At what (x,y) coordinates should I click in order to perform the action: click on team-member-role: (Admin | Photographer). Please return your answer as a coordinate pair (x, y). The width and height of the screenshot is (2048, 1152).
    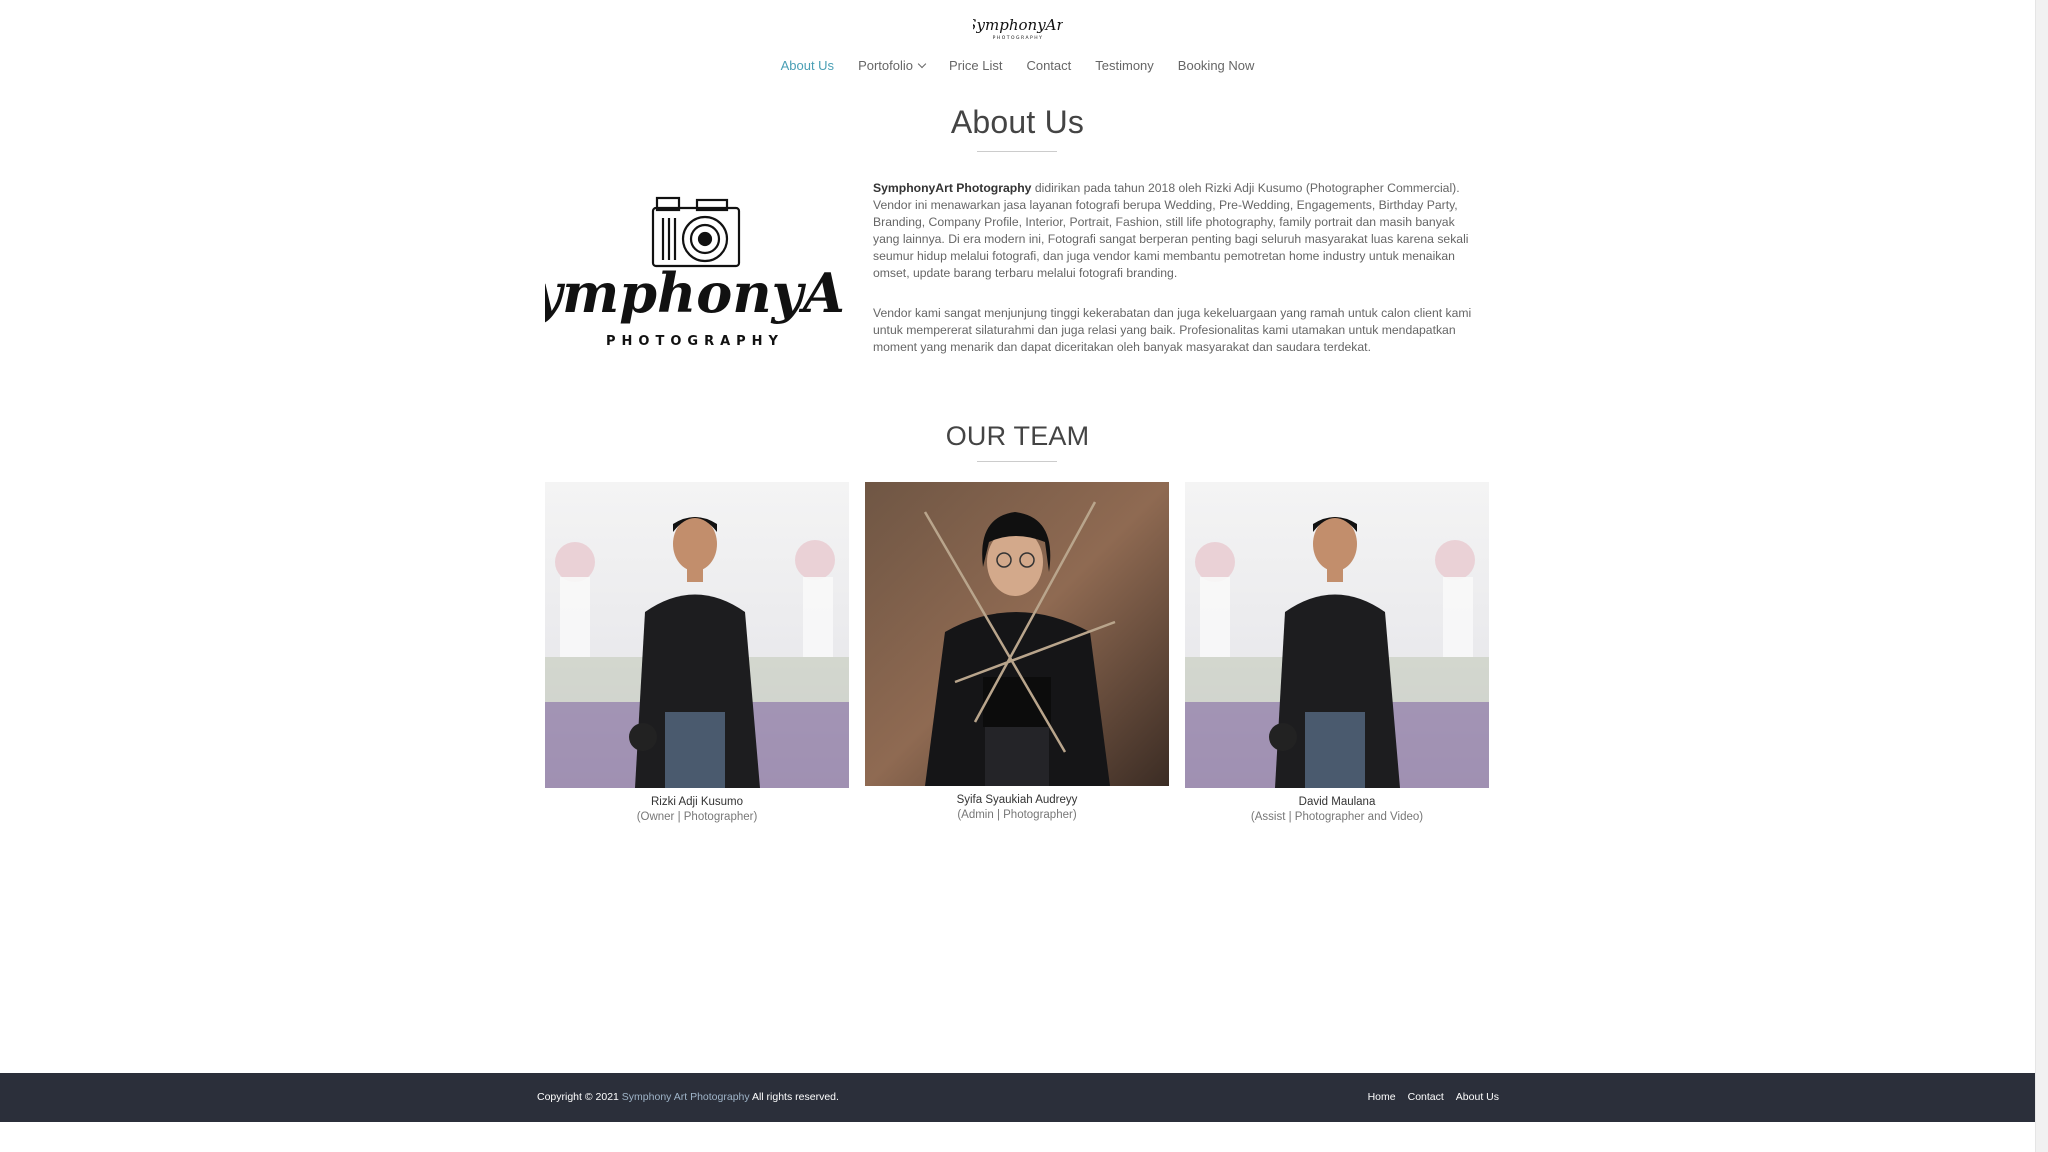
    Looking at the image, I should click on (1017, 815).